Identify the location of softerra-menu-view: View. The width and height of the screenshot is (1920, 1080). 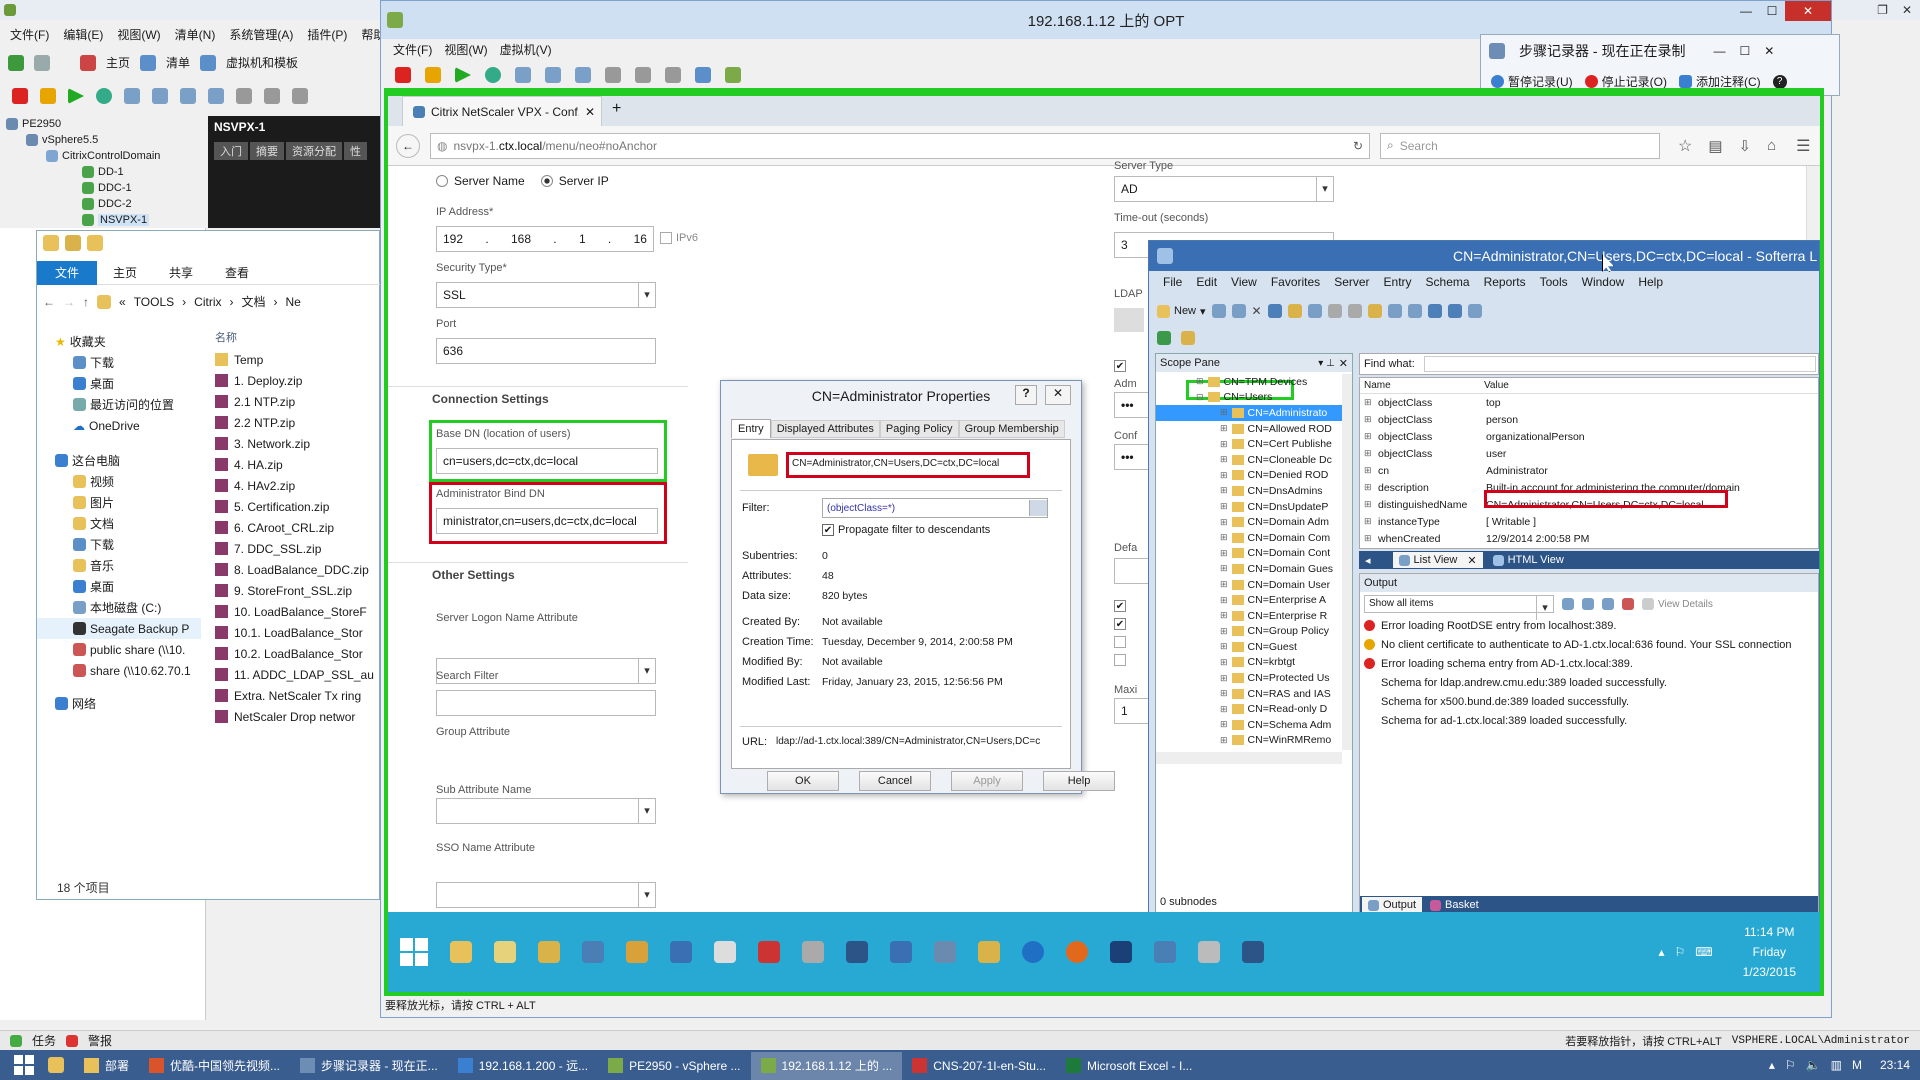
(1244, 282).